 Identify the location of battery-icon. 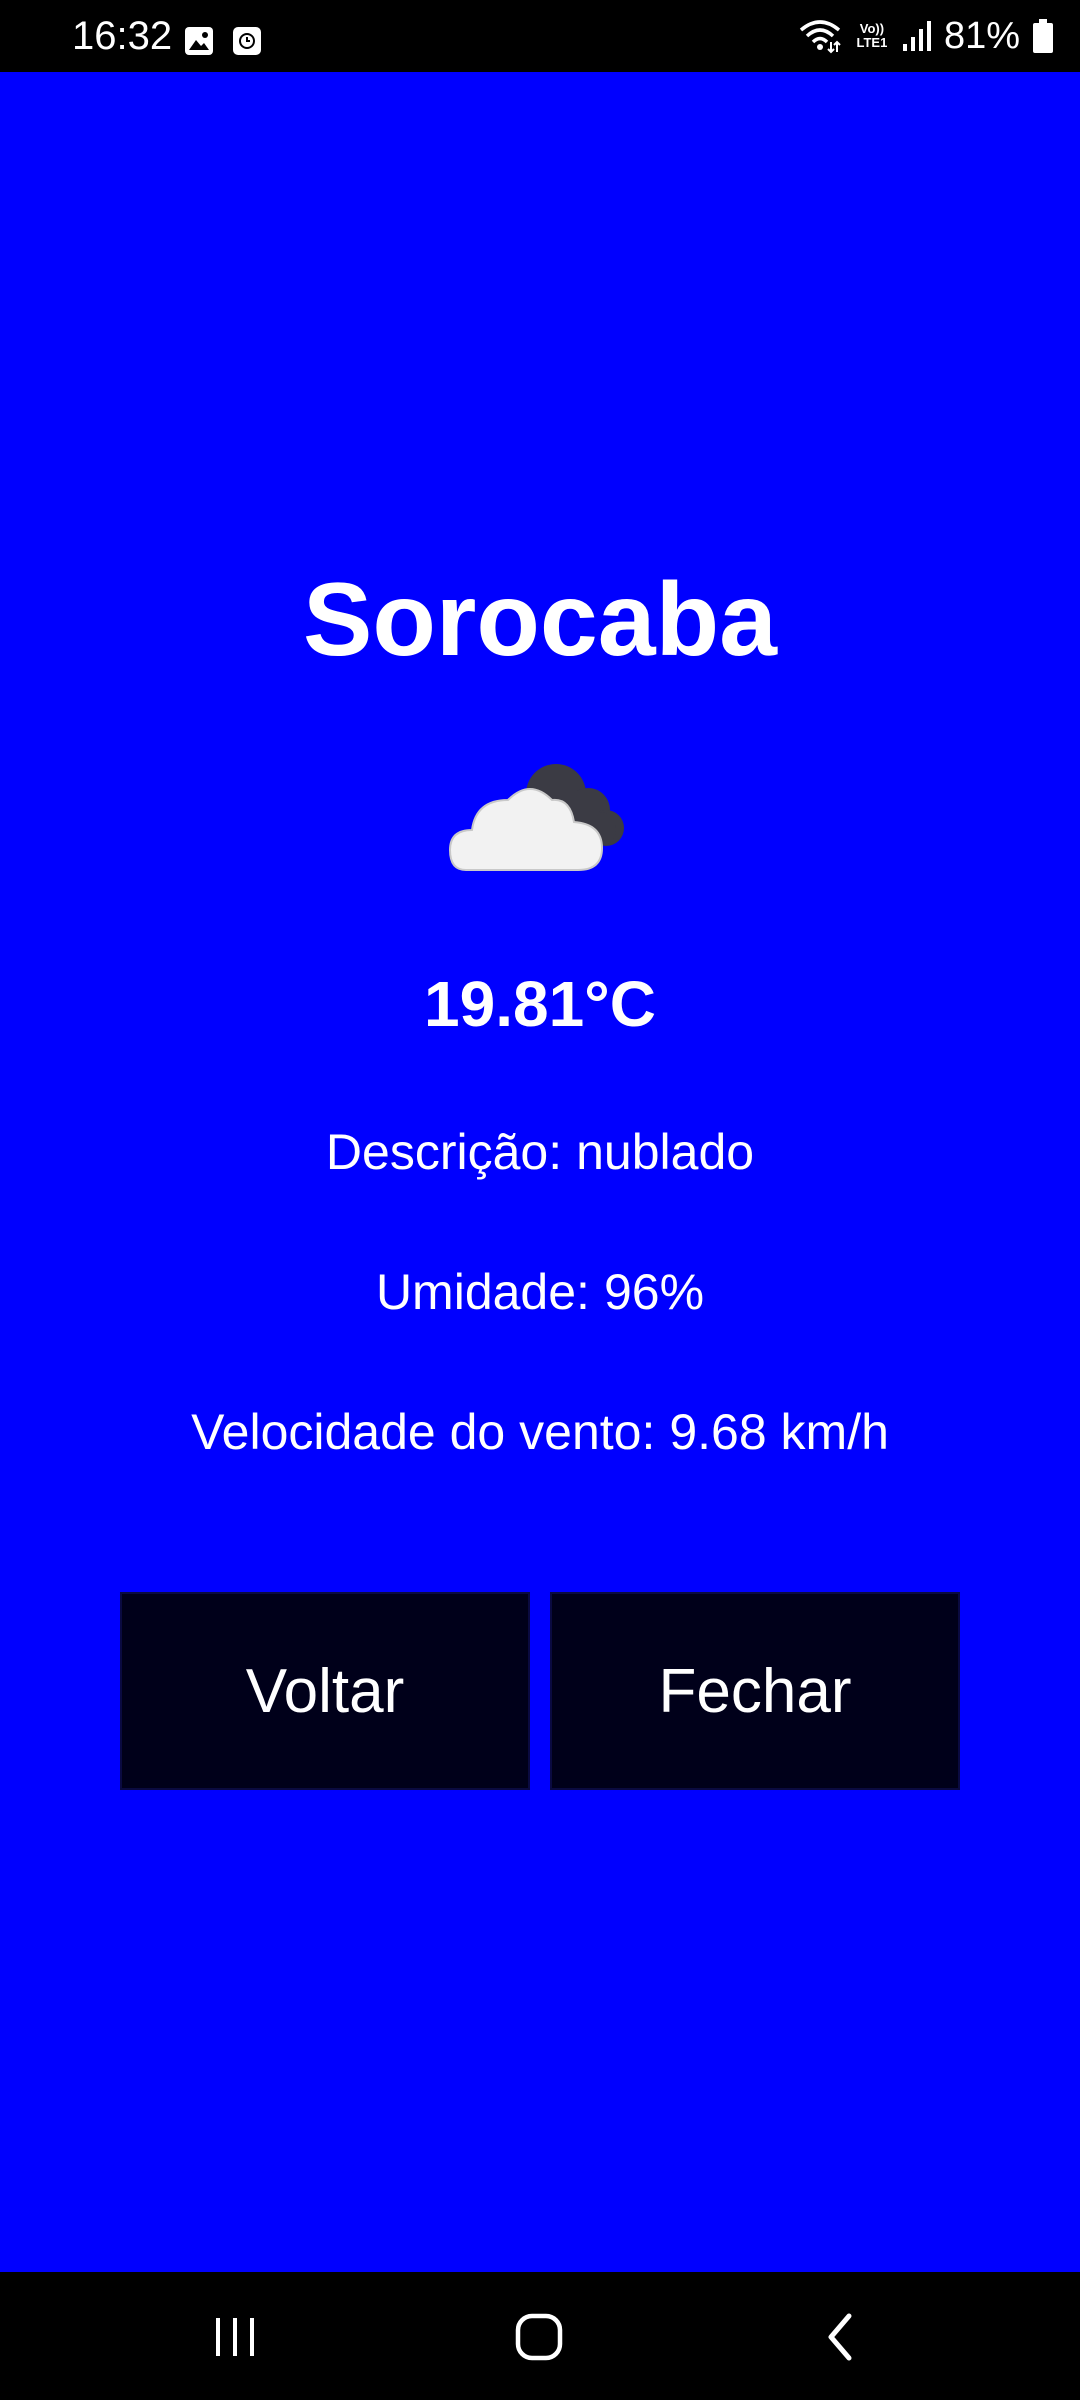
(1043, 36).